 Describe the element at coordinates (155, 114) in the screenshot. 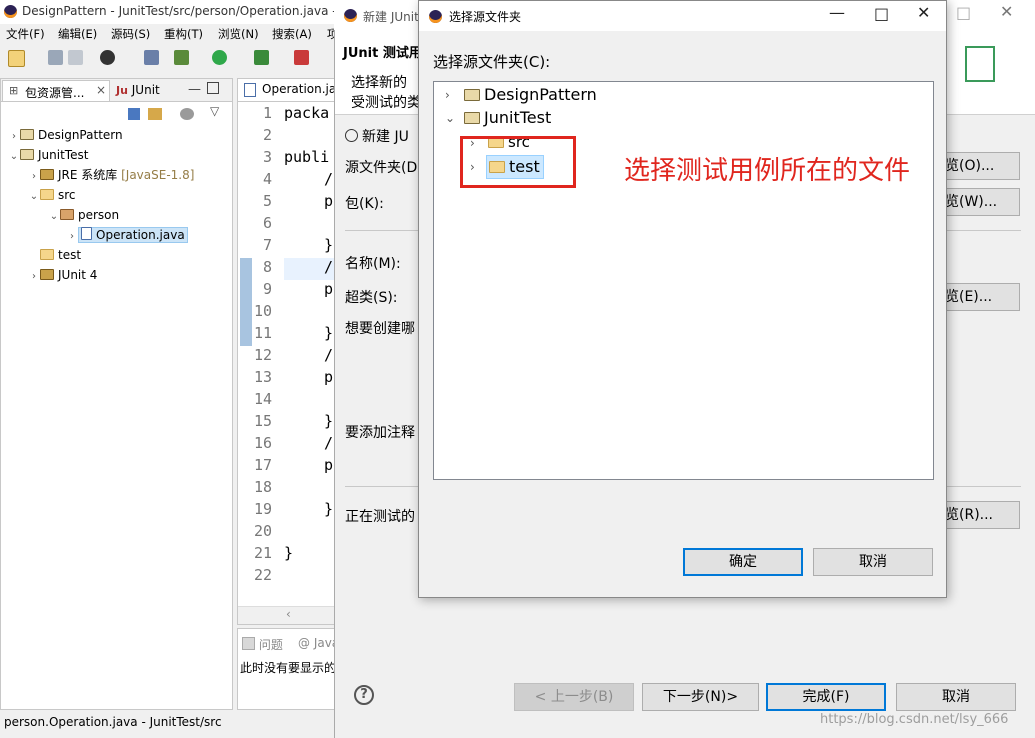

I see `link-with-editor-icon` at that location.